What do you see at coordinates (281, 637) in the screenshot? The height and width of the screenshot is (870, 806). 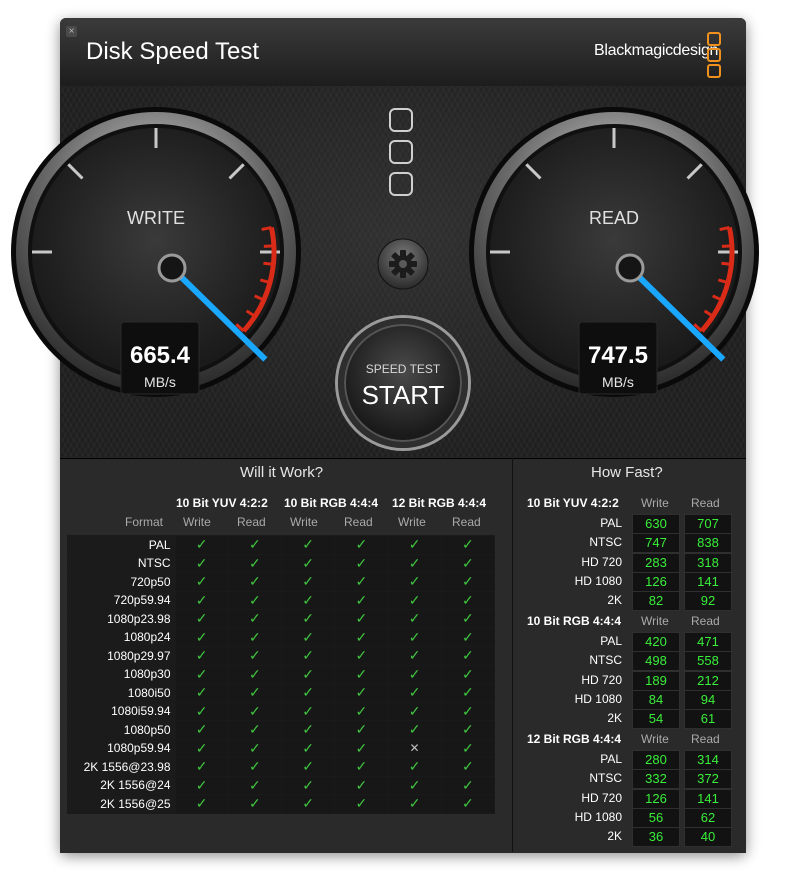 I see `table-row: 1080p24 ✓ ✓ ✓ ✓ ✓ ✓` at bounding box center [281, 637].